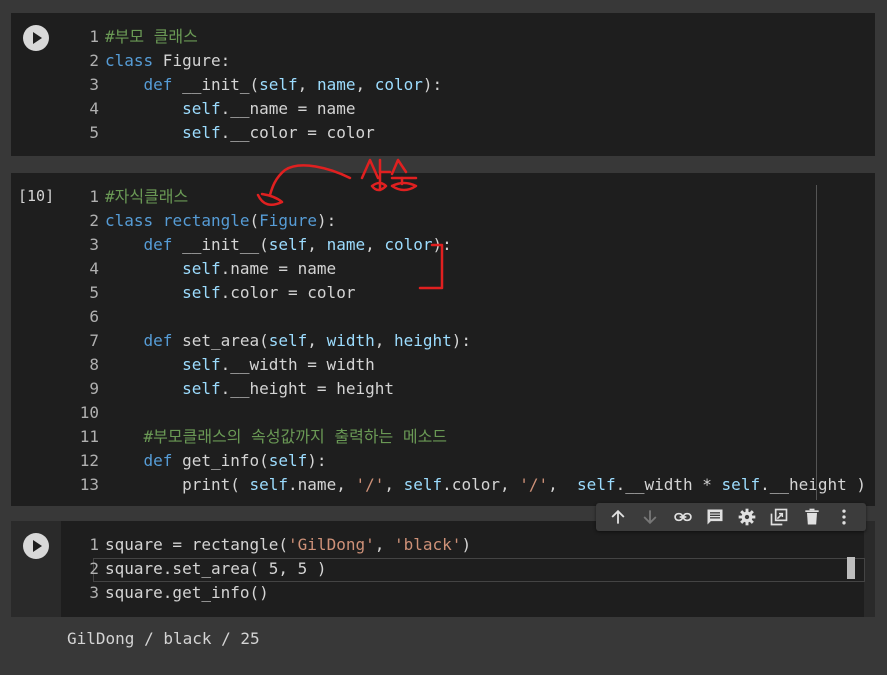 This screenshot has height=675, width=887. I want to click on arrow-up-icon, so click(618, 517).